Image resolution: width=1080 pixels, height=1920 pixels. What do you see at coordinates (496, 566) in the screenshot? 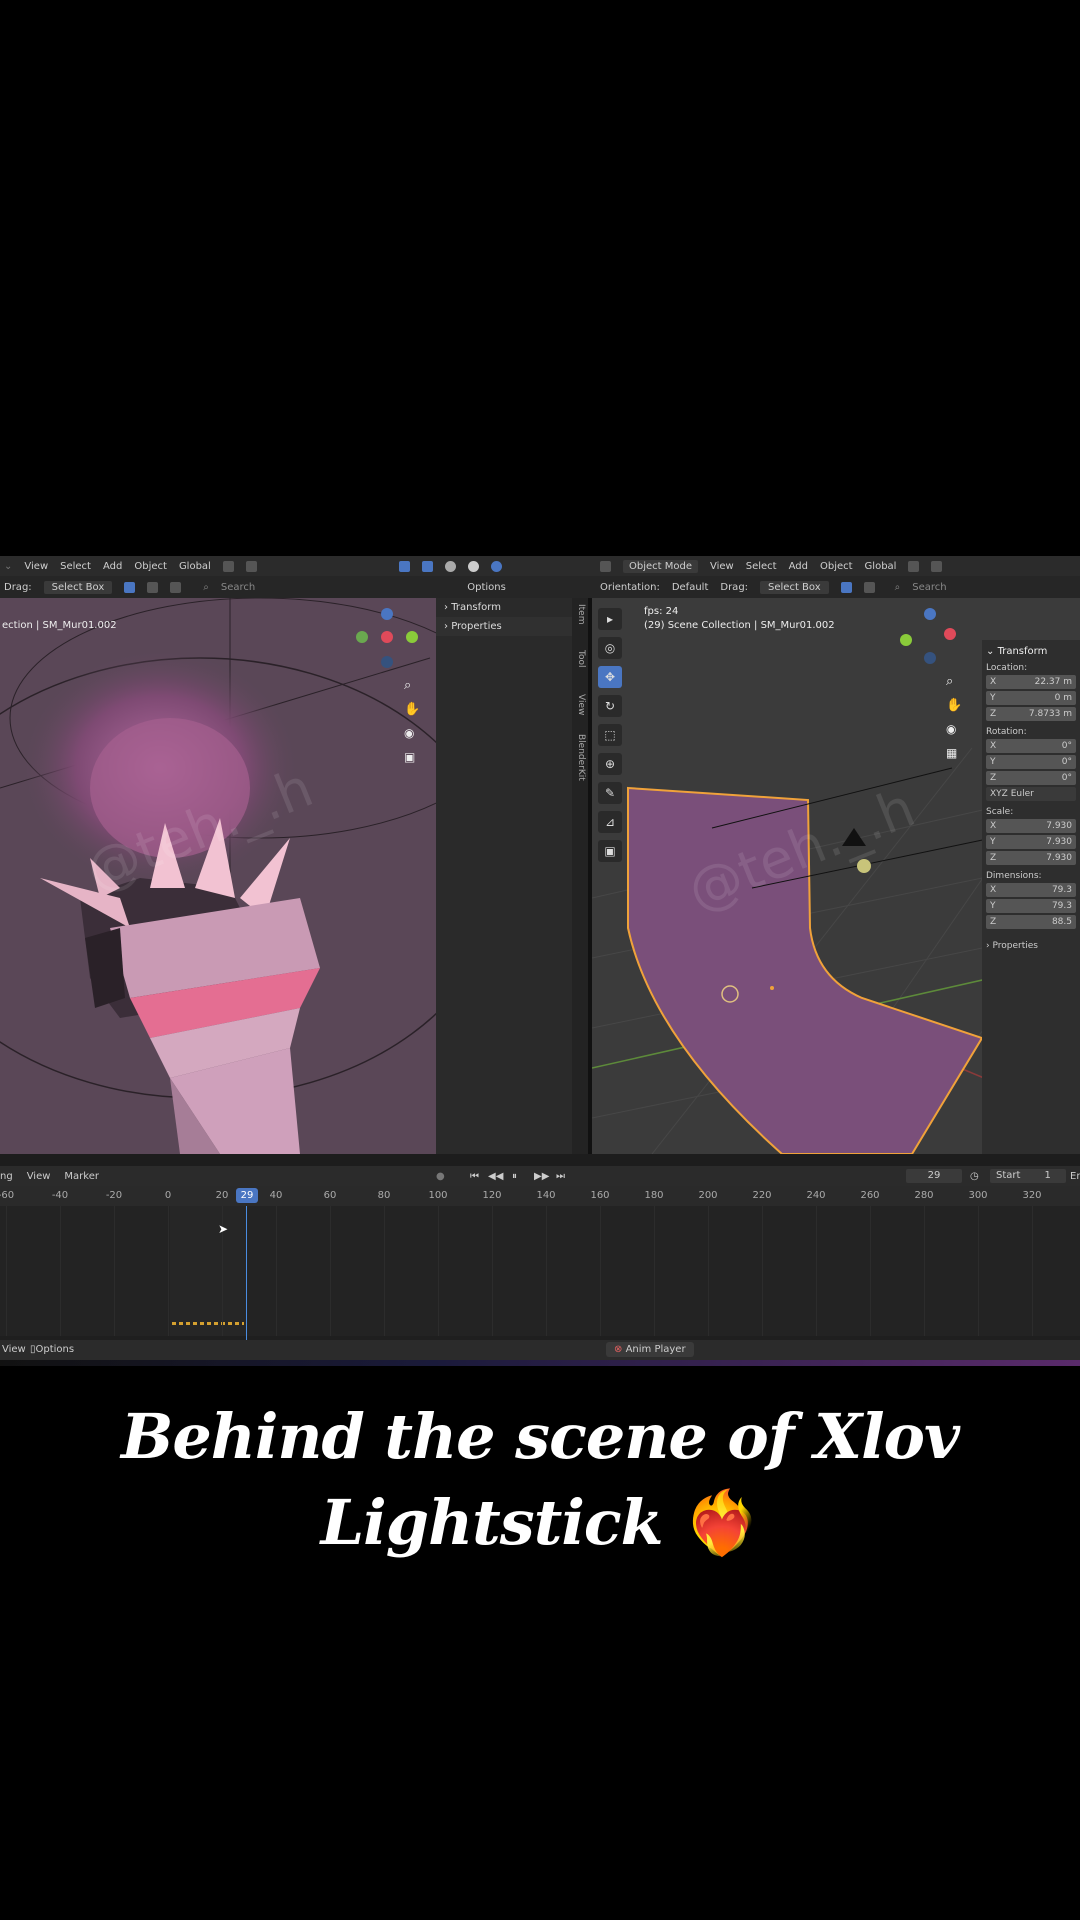
I see `shading-rendered-icon` at bounding box center [496, 566].